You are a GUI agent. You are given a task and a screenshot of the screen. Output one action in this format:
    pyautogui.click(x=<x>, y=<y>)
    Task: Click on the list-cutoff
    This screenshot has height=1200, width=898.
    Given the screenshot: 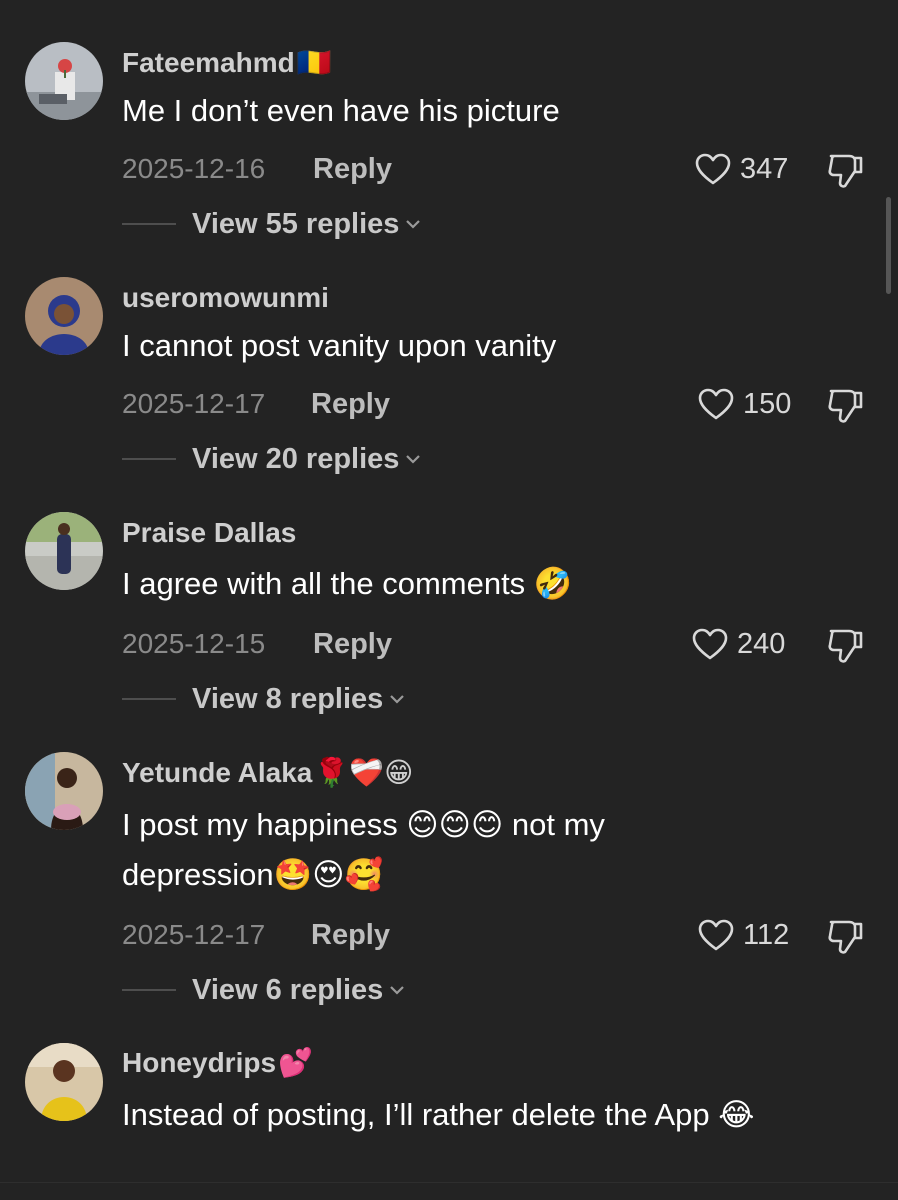 What is the action you would take?
    pyautogui.click(x=449, y=1184)
    